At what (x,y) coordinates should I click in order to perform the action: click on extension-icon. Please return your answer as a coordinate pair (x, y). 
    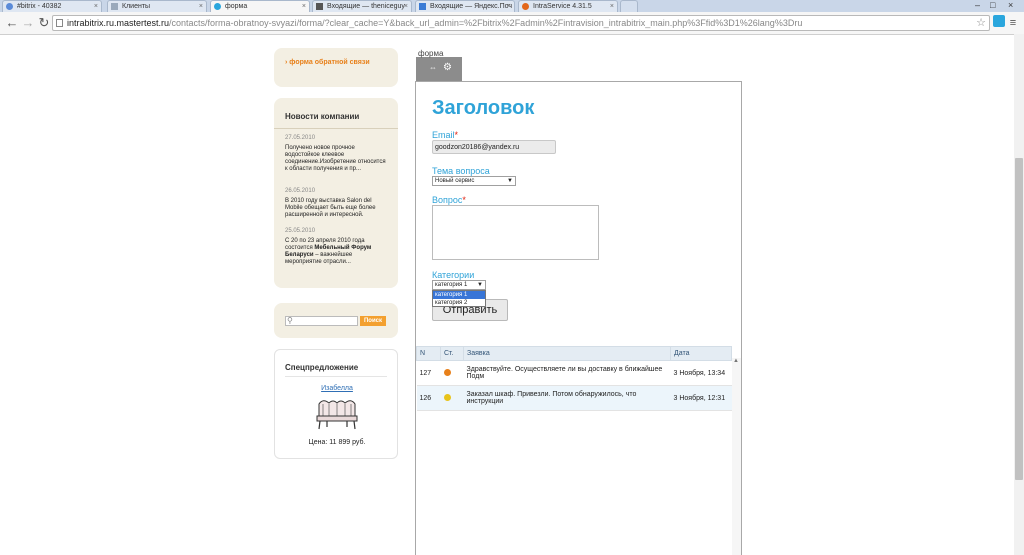
    Looking at the image, I should click on (999, 21).